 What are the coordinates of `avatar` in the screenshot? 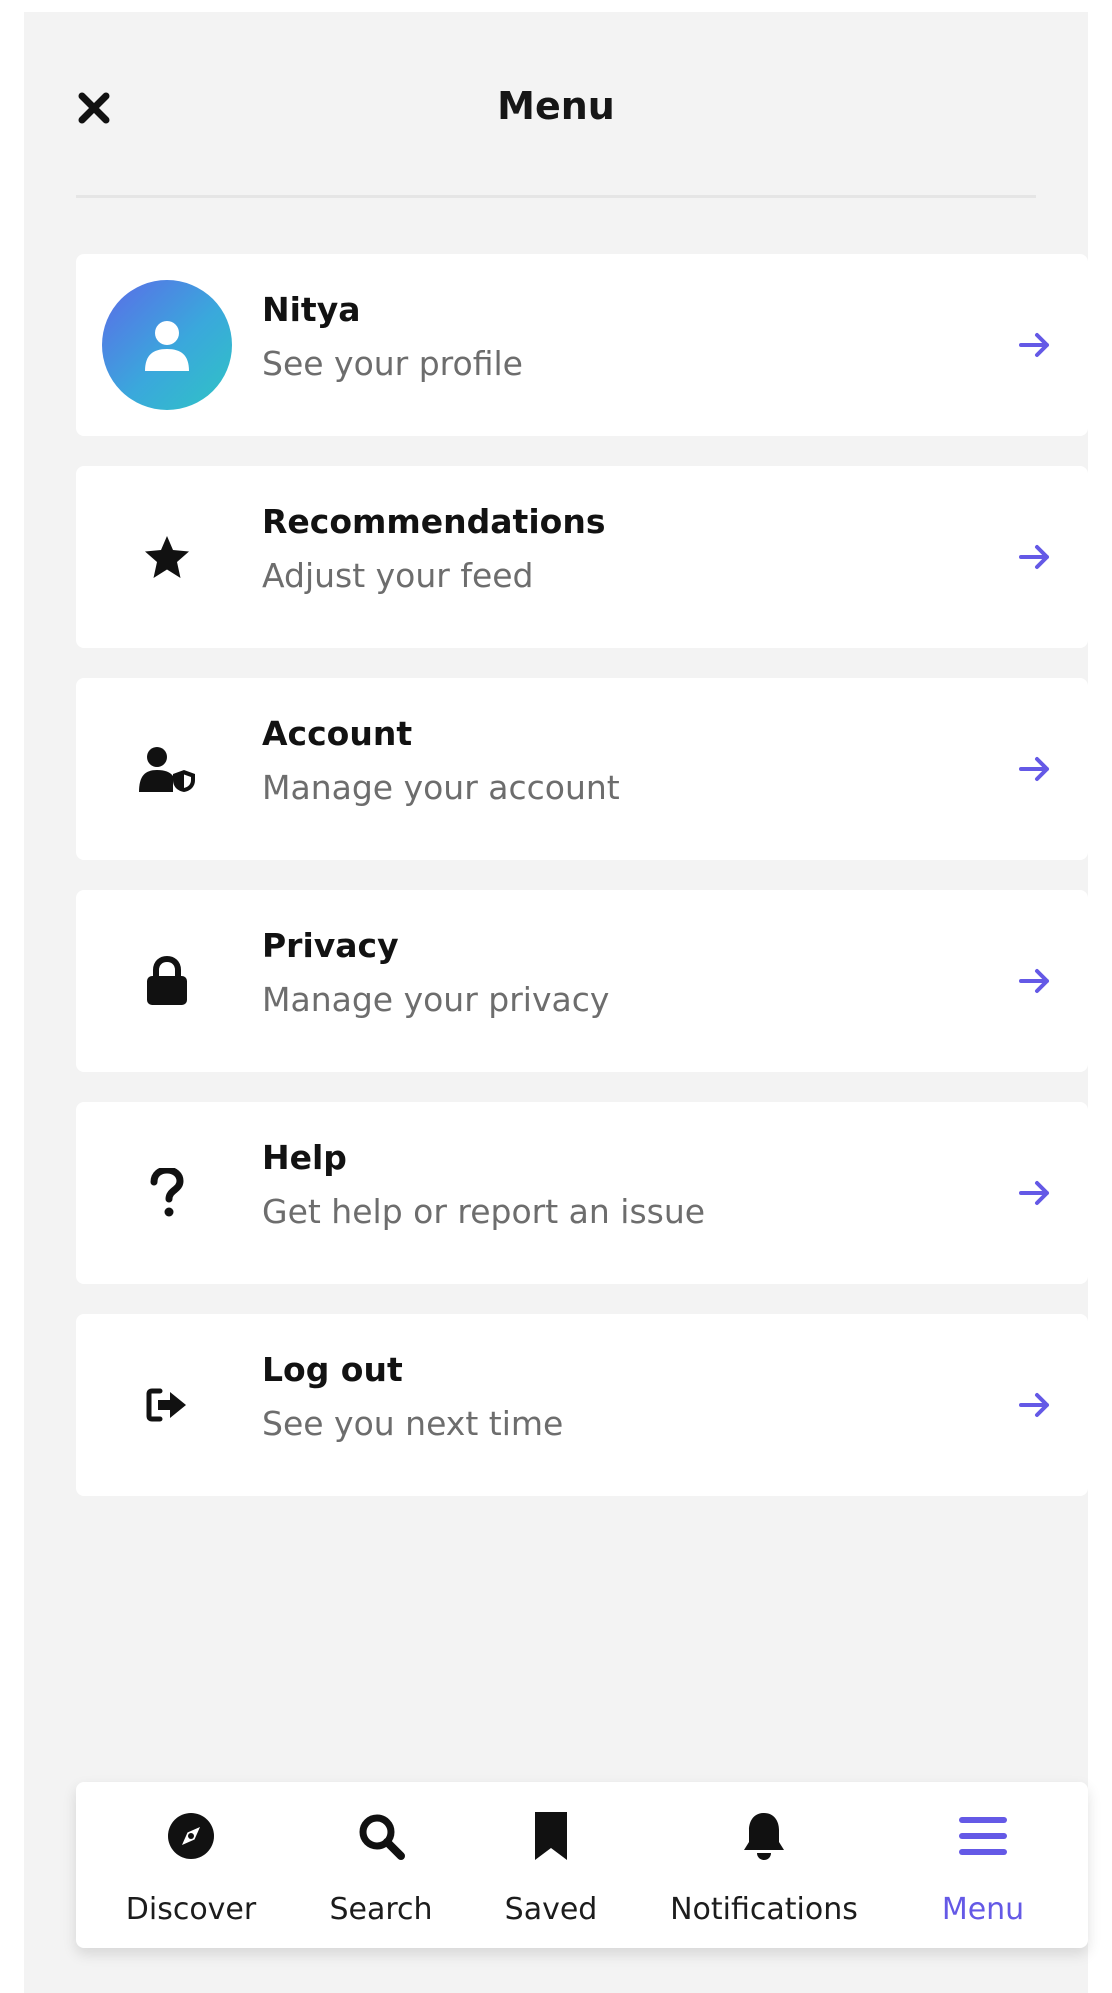 It's located at (167, 345).